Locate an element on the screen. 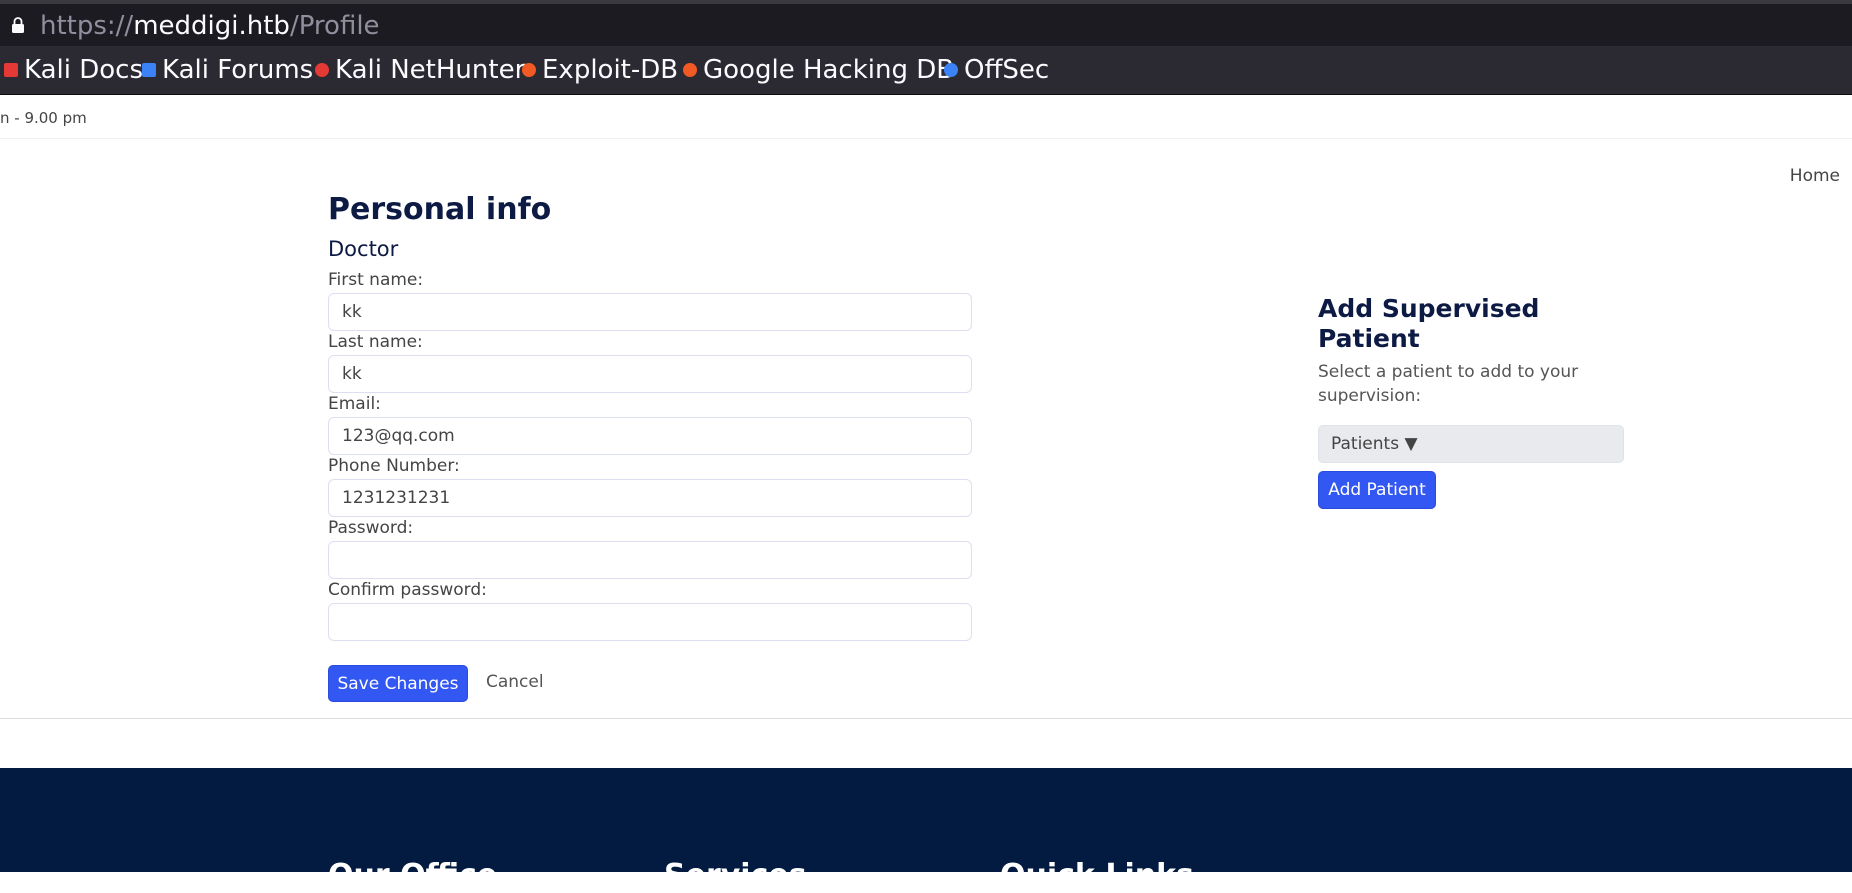  kali-nethunter-icon is located at coordinates (322, 70).